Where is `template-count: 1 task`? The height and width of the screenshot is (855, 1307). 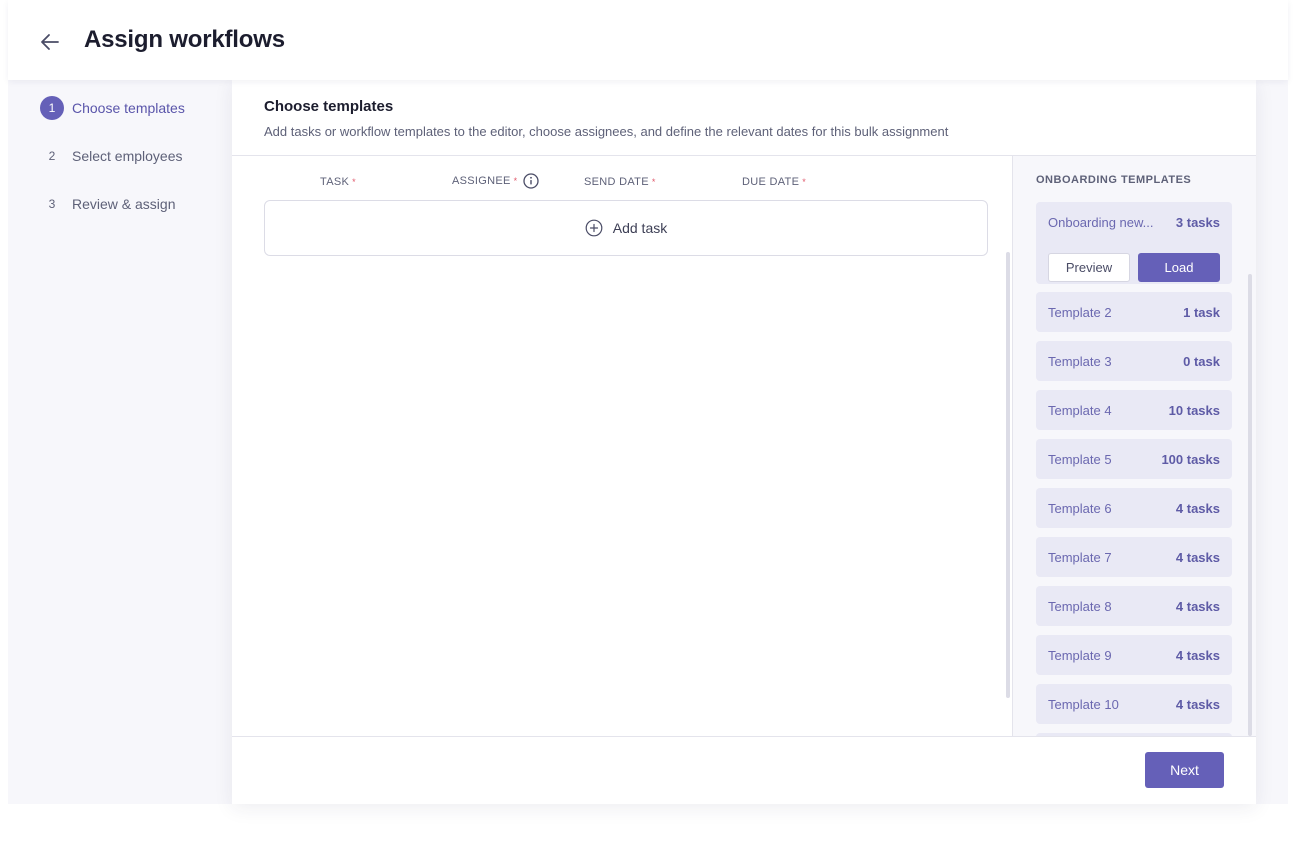 template-count: 1 task is located at coordinates (1201, 312).